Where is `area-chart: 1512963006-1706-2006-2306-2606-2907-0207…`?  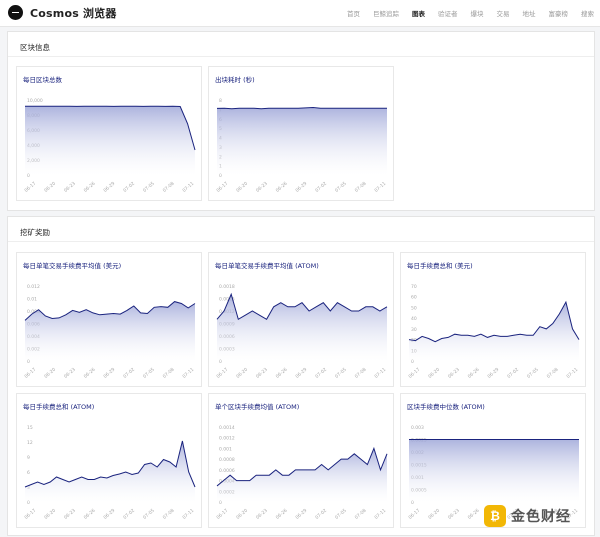
area-chart: 1512963006-1706-2006-2306-2606-2907-0207… is located at coordinates (109, 460).